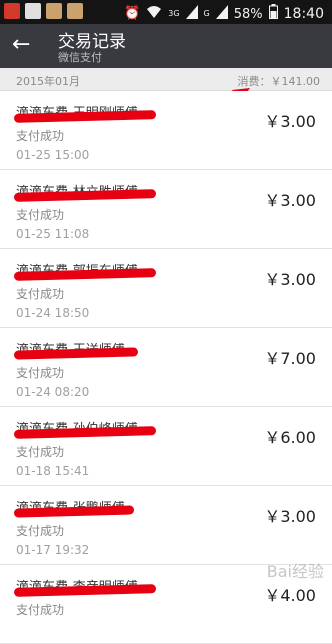 This screenshot has height=644, width=332. What do you see at coordinates (166, 367) in the screenshot?
I see `transaction-row: 滴滴车费-王送师傅 支付成功 01-24 08:20 ￥7.00` at bounding box center [166, 367].